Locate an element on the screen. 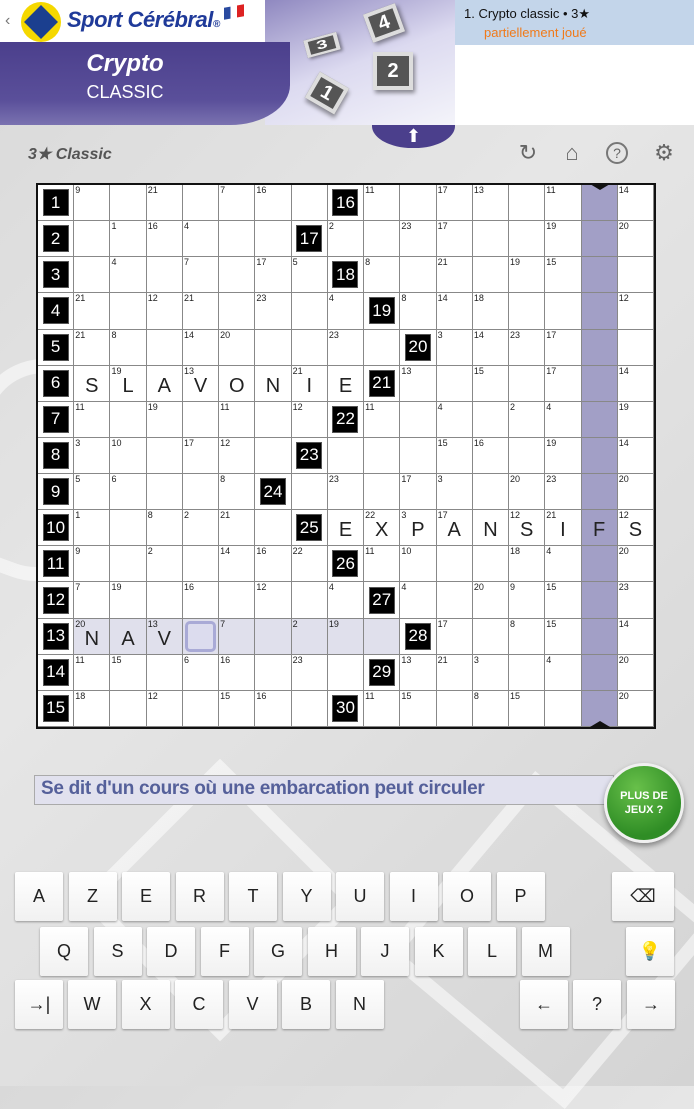 This screenshot has width=694, height=1109. grid-cell: O is located at coordinates (237, 383).